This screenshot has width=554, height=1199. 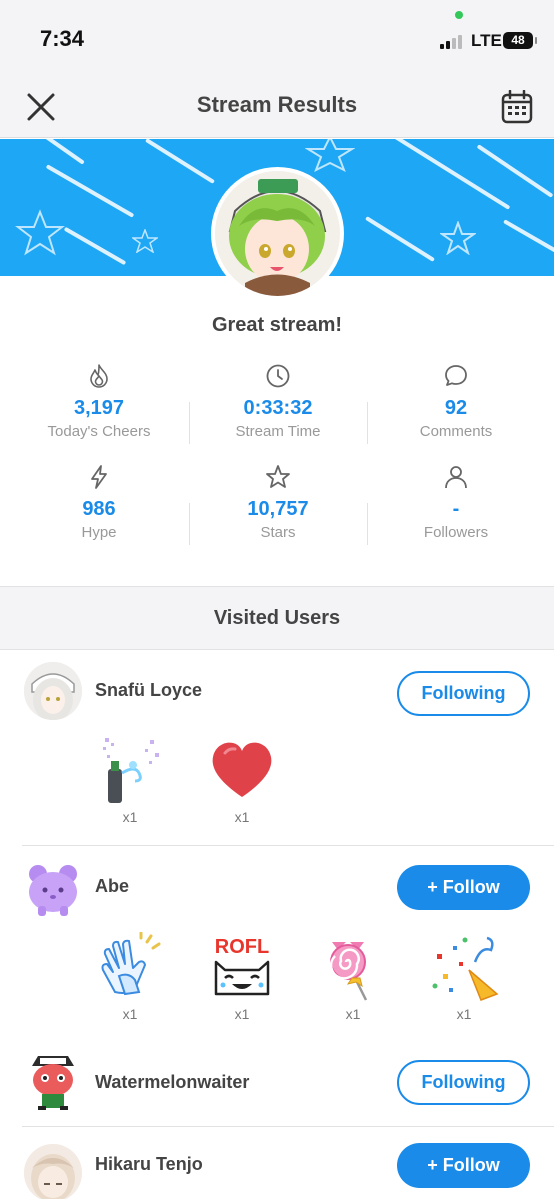 I want to click on stat-hype: 986 Hype, so click(x=99, y=502).